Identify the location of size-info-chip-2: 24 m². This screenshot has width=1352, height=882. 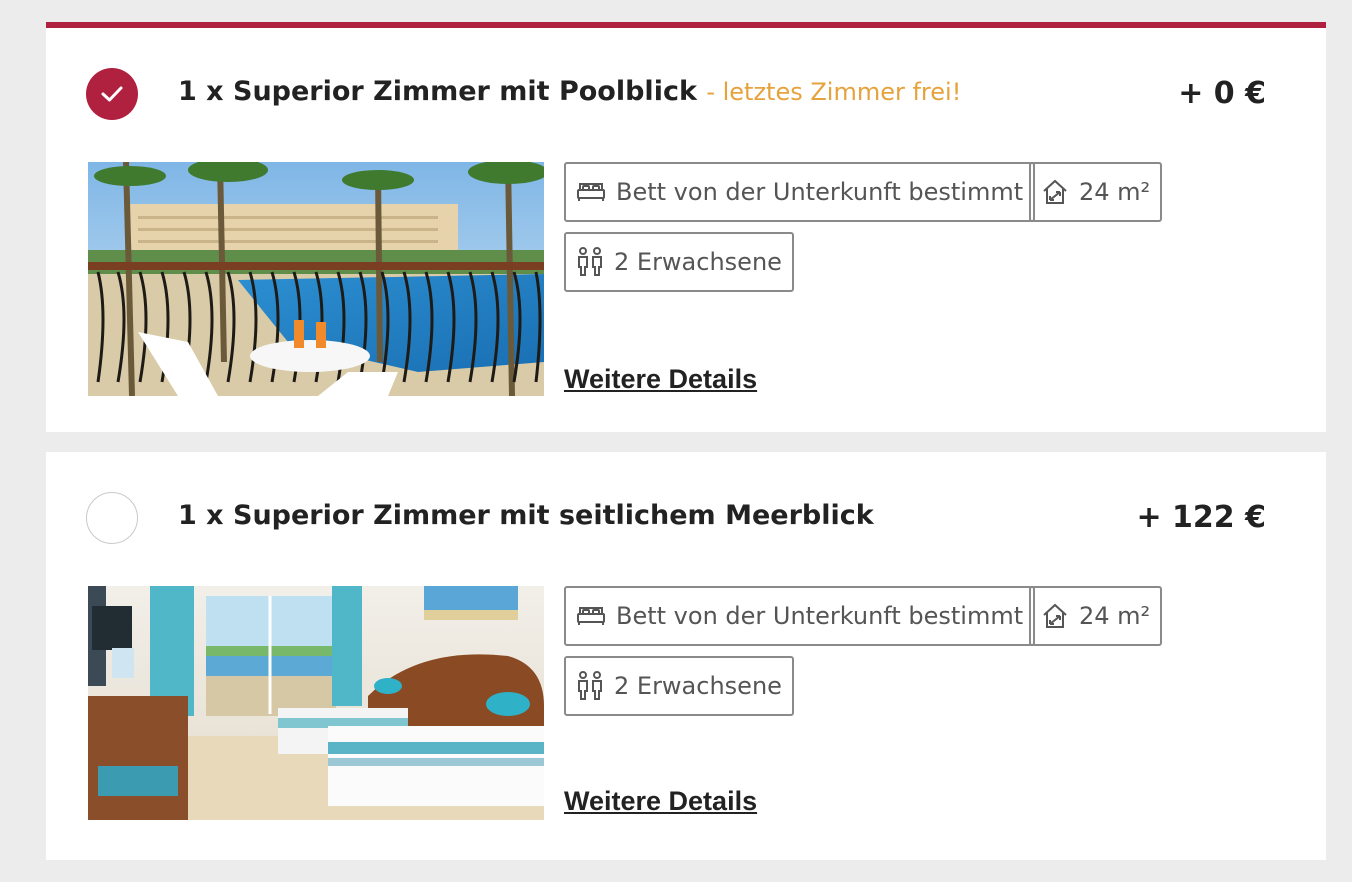
(1096, 616).